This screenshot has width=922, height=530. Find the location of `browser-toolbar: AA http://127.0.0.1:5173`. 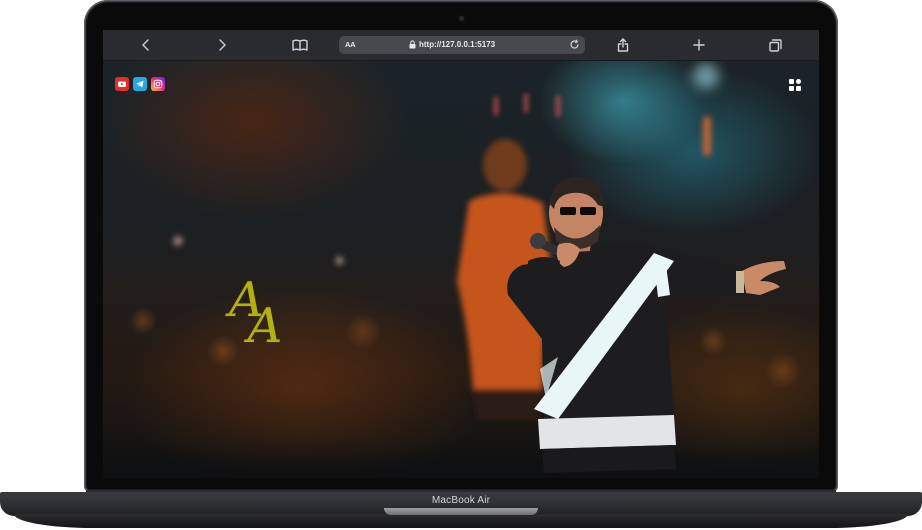

browser-toolbar: AA http://127.0.0.1:5173 is located at coordinates (461, 45).